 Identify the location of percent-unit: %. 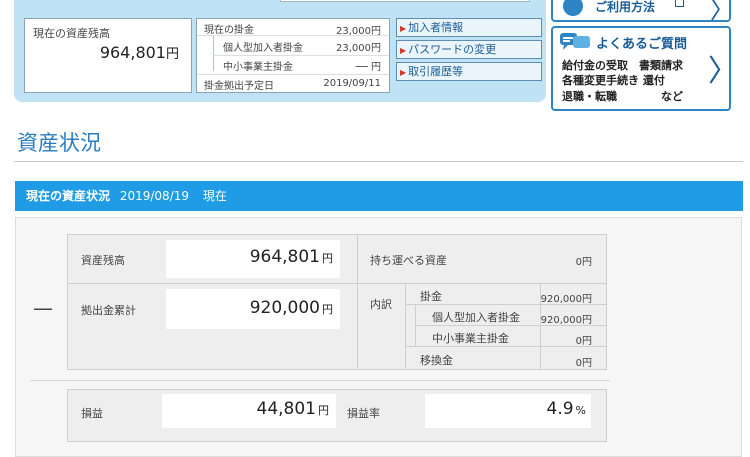
(580, 410).